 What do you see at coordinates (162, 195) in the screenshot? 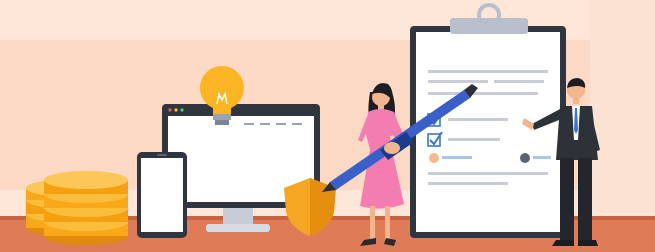
I see `smartphone` at bounding box center [162, 195].